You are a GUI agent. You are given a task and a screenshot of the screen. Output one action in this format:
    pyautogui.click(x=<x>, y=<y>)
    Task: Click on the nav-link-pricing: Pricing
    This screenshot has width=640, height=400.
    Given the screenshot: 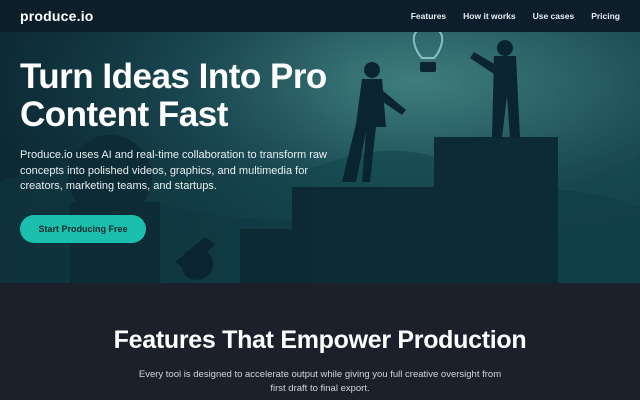 What is the action you would take?
    pyautogui.click(x=605, y=16)
    